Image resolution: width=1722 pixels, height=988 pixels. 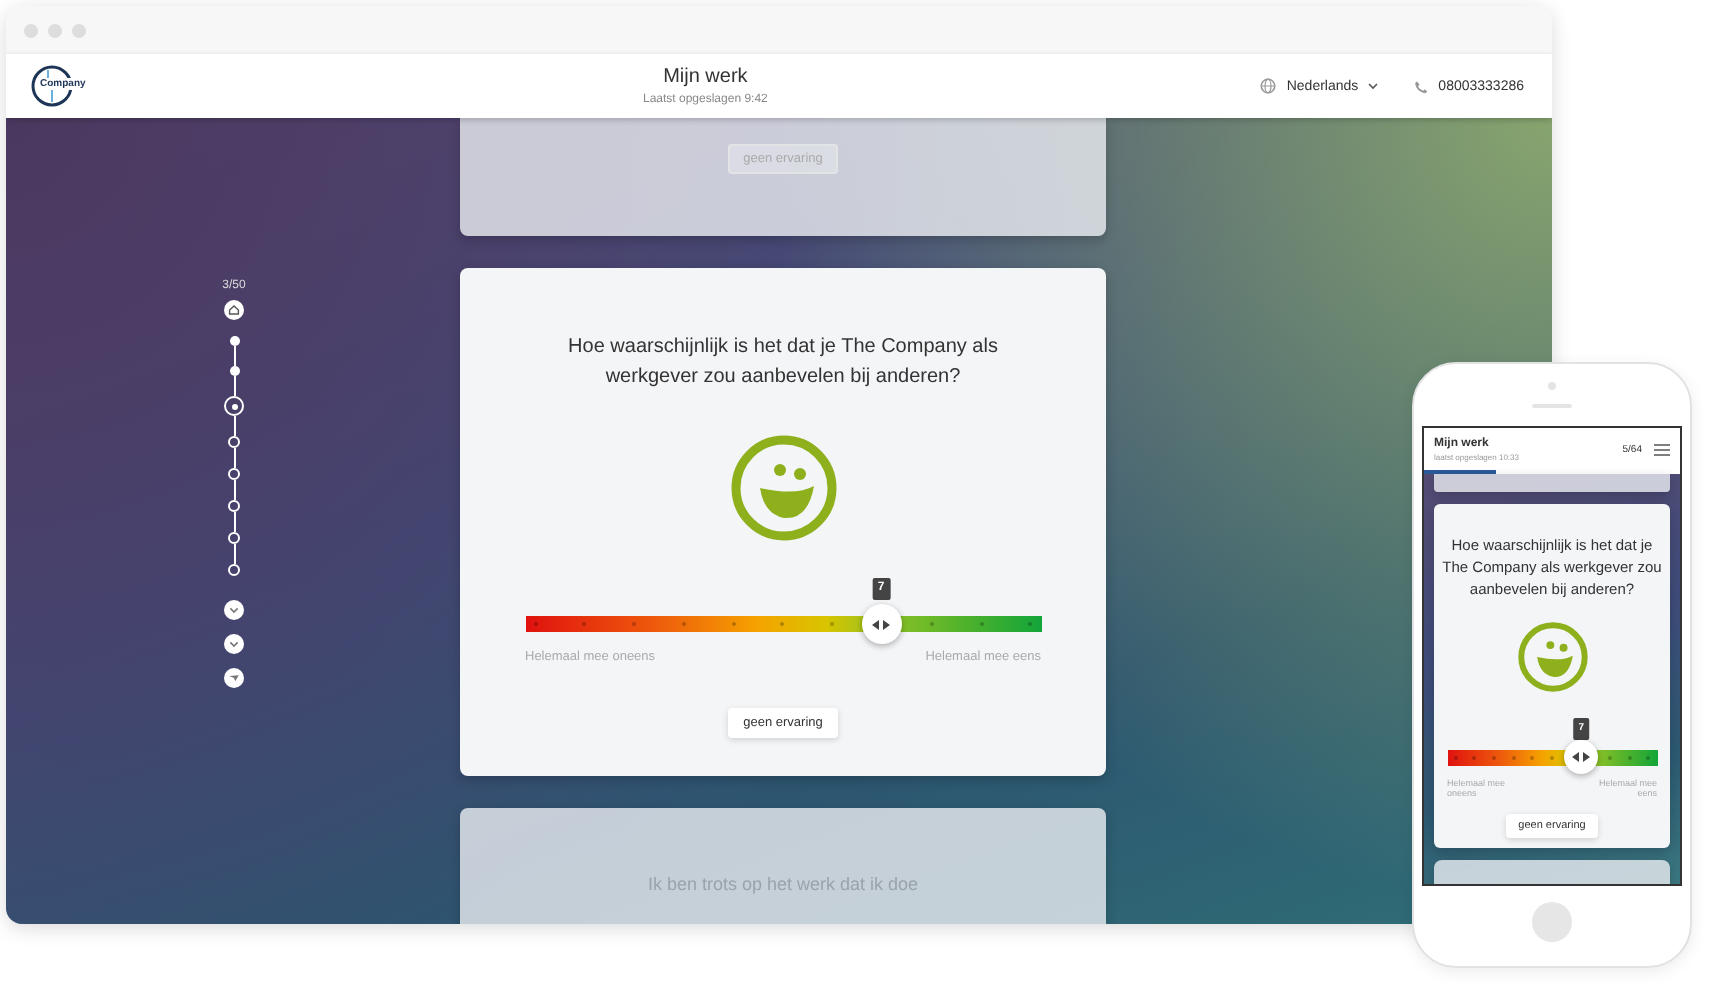 What do you see at coordinates (1421, 86) in the screenshot?
I see `phone-icon` at bounding box center [1421, 86].